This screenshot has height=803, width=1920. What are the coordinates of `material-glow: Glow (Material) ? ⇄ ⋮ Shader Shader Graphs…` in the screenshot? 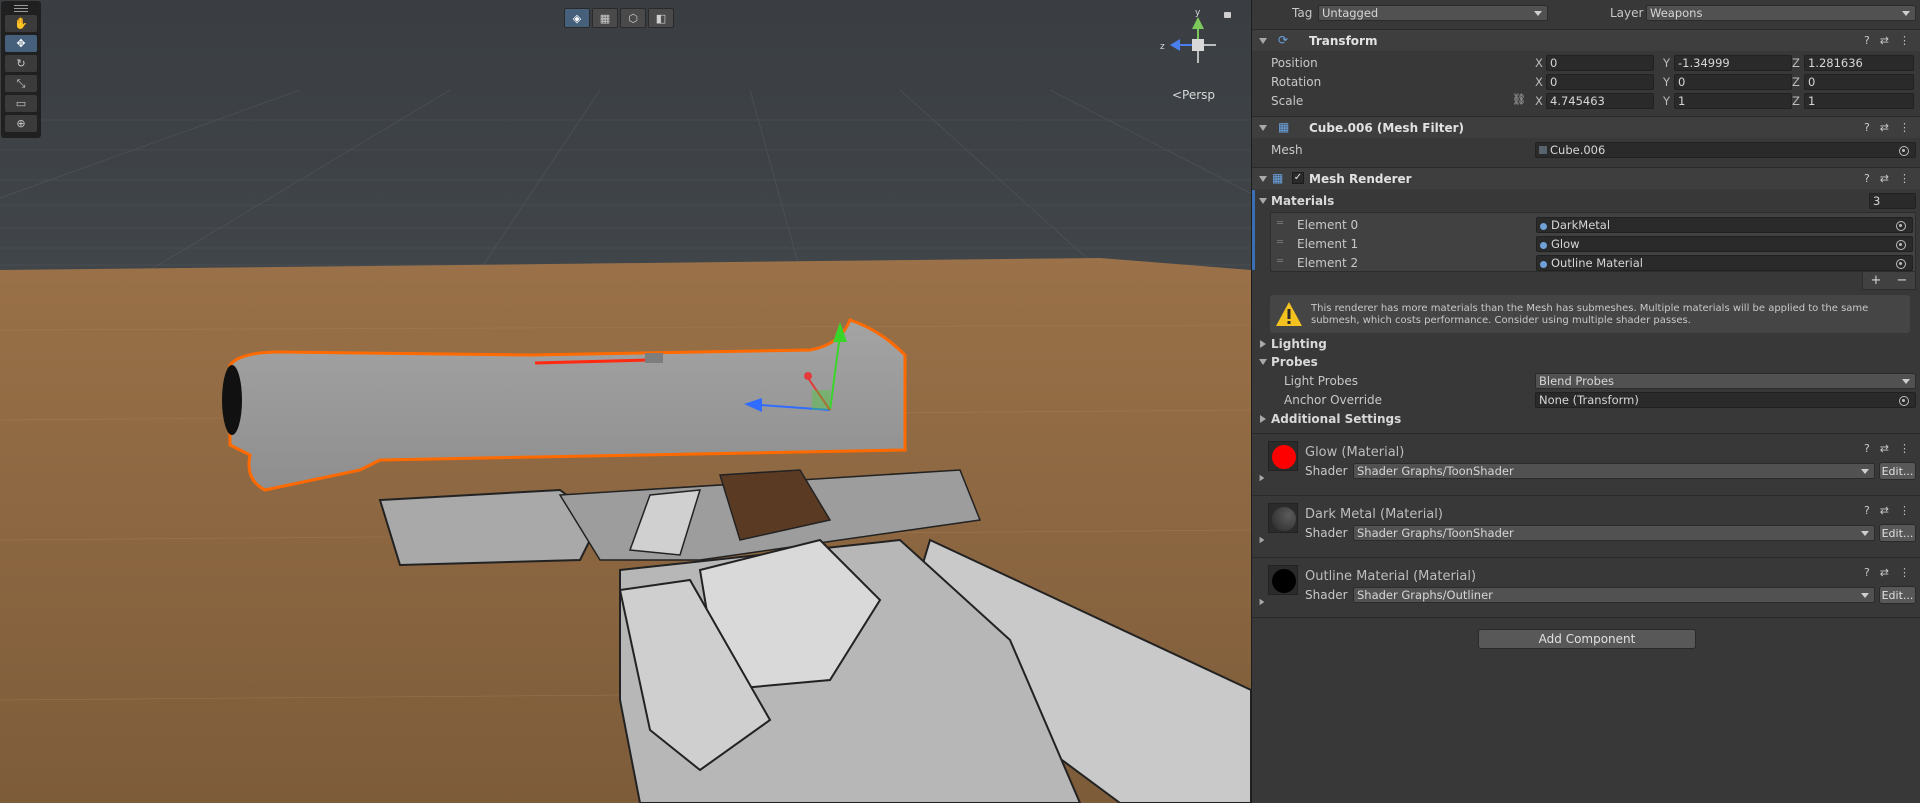 It's located at (1586, 463).